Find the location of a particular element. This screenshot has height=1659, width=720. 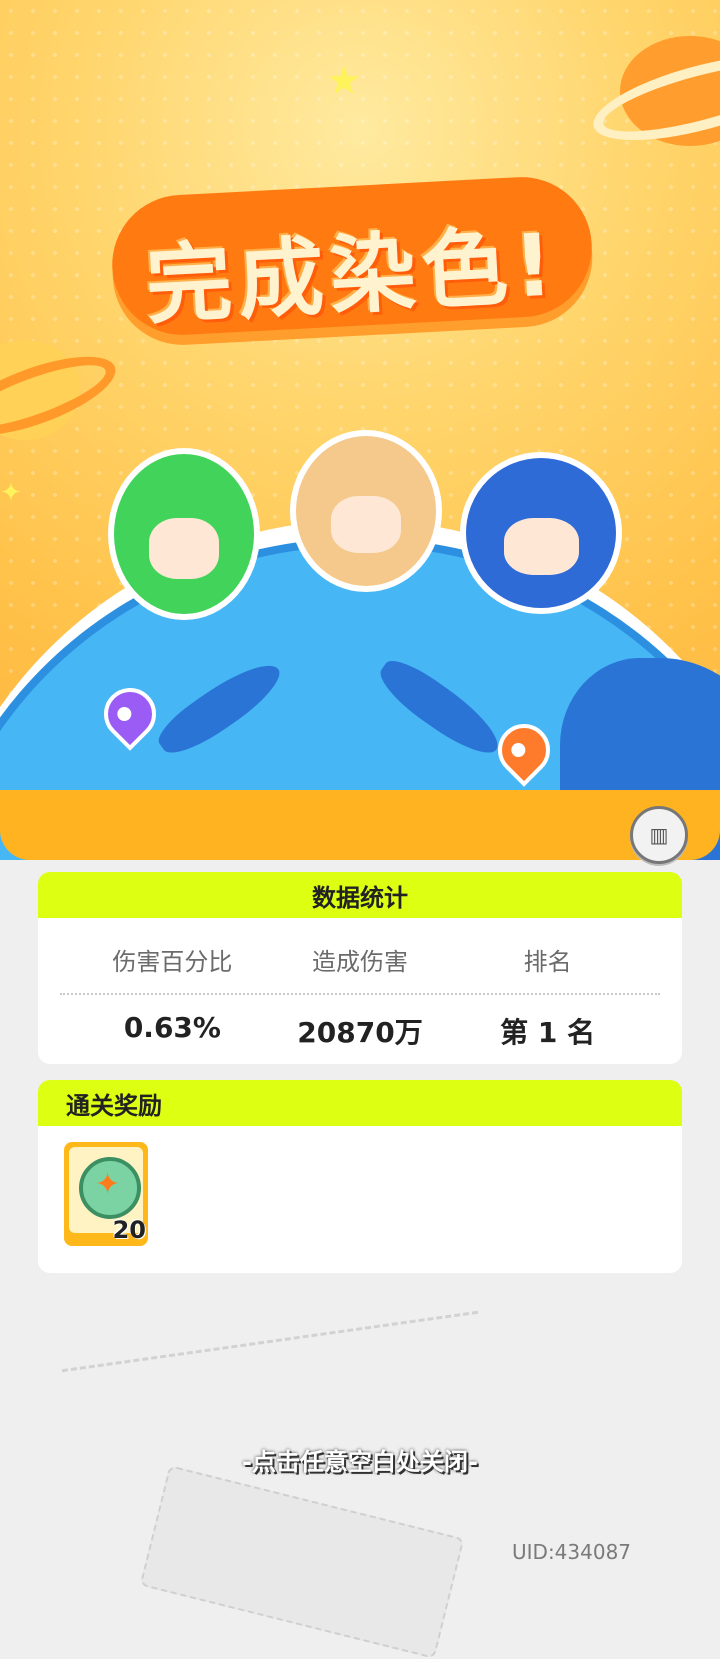

value-damage-dealt: 20870万 is located at coordinates (360, 1032).